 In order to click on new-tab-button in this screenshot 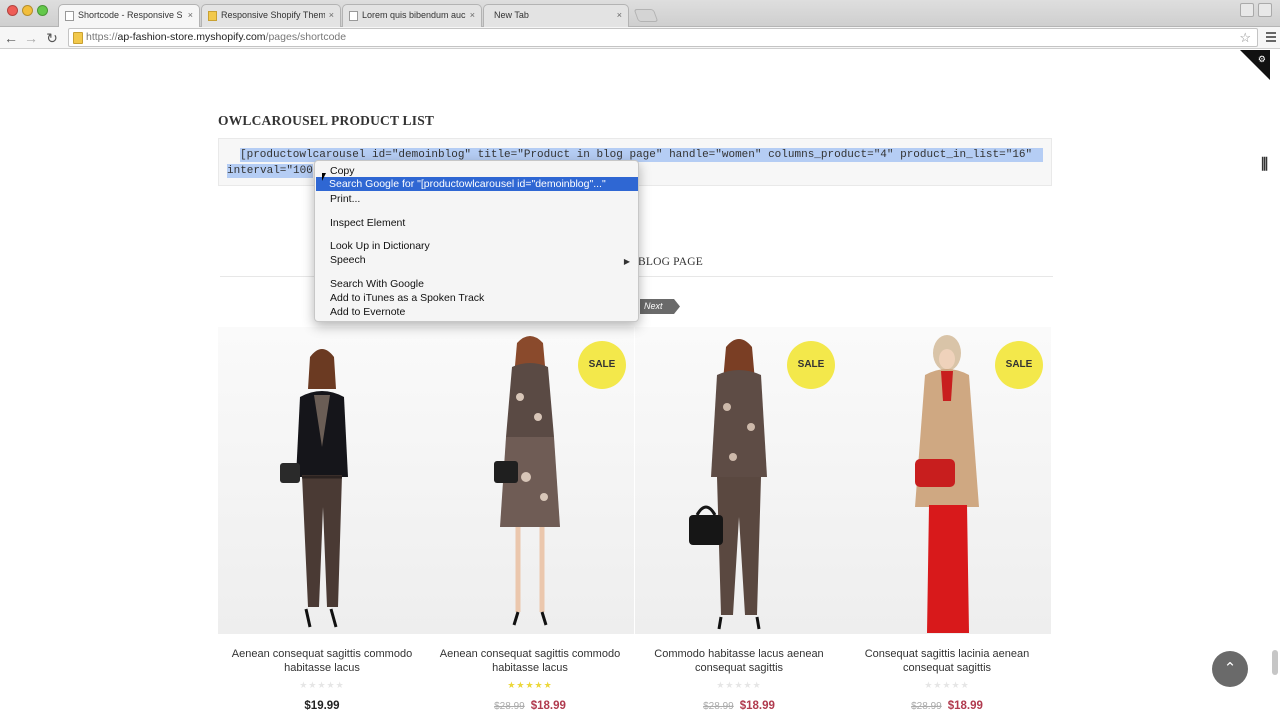, I will do `click(646, 15)`.